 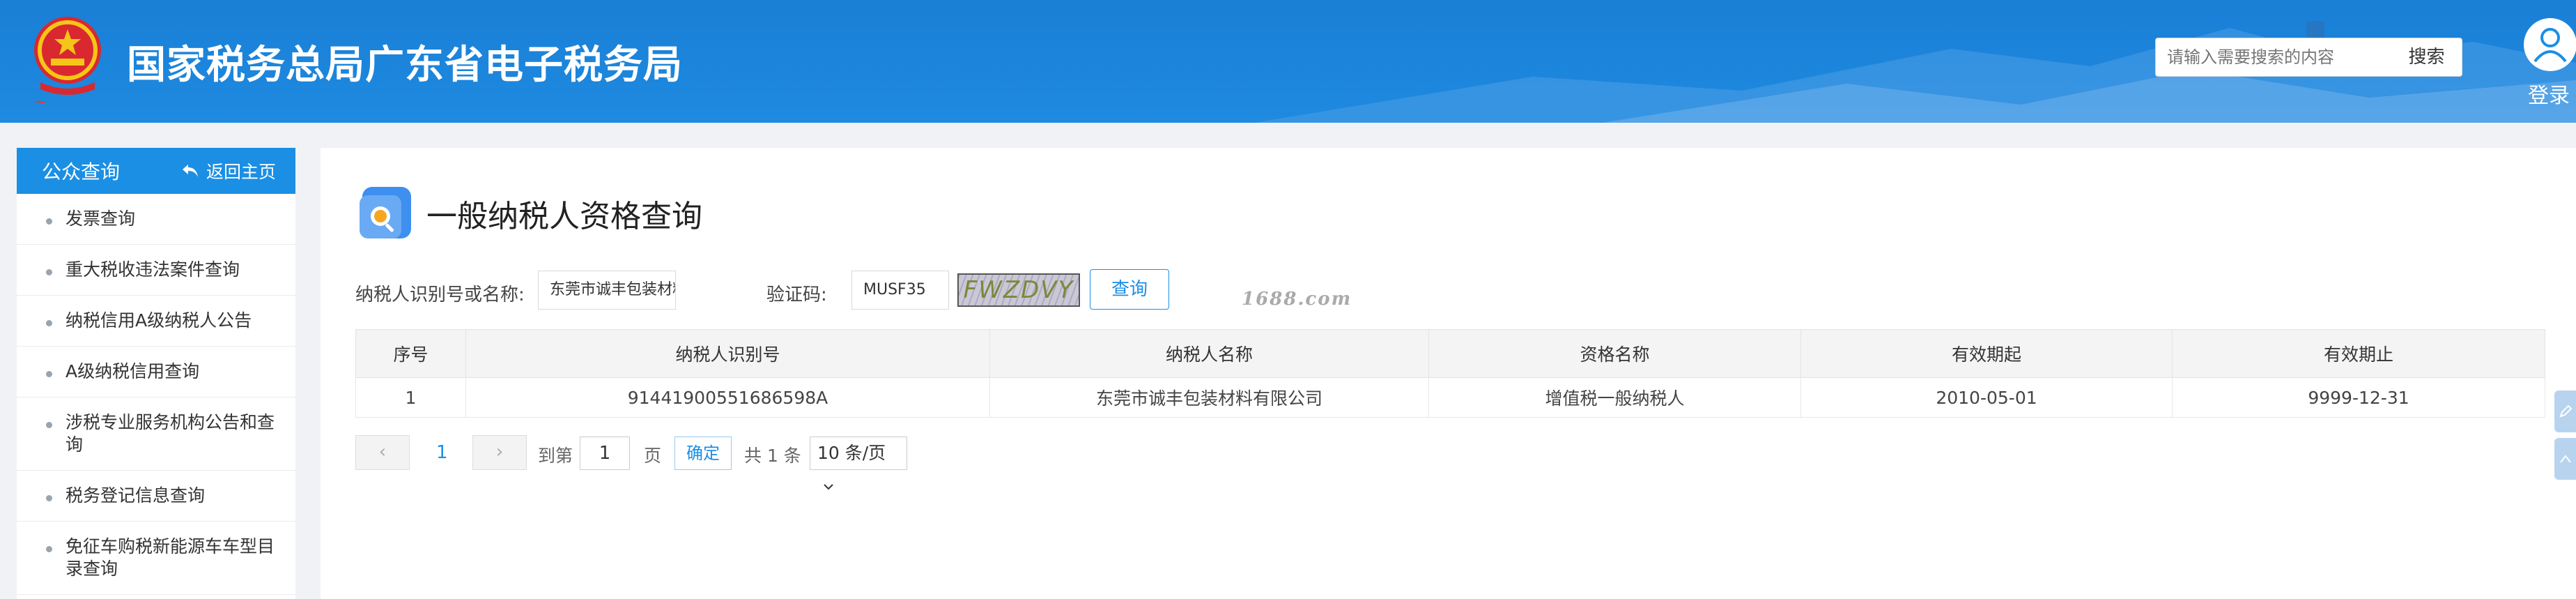 I want to click on column-header: 有效期止, so click(x=2358, y=353).